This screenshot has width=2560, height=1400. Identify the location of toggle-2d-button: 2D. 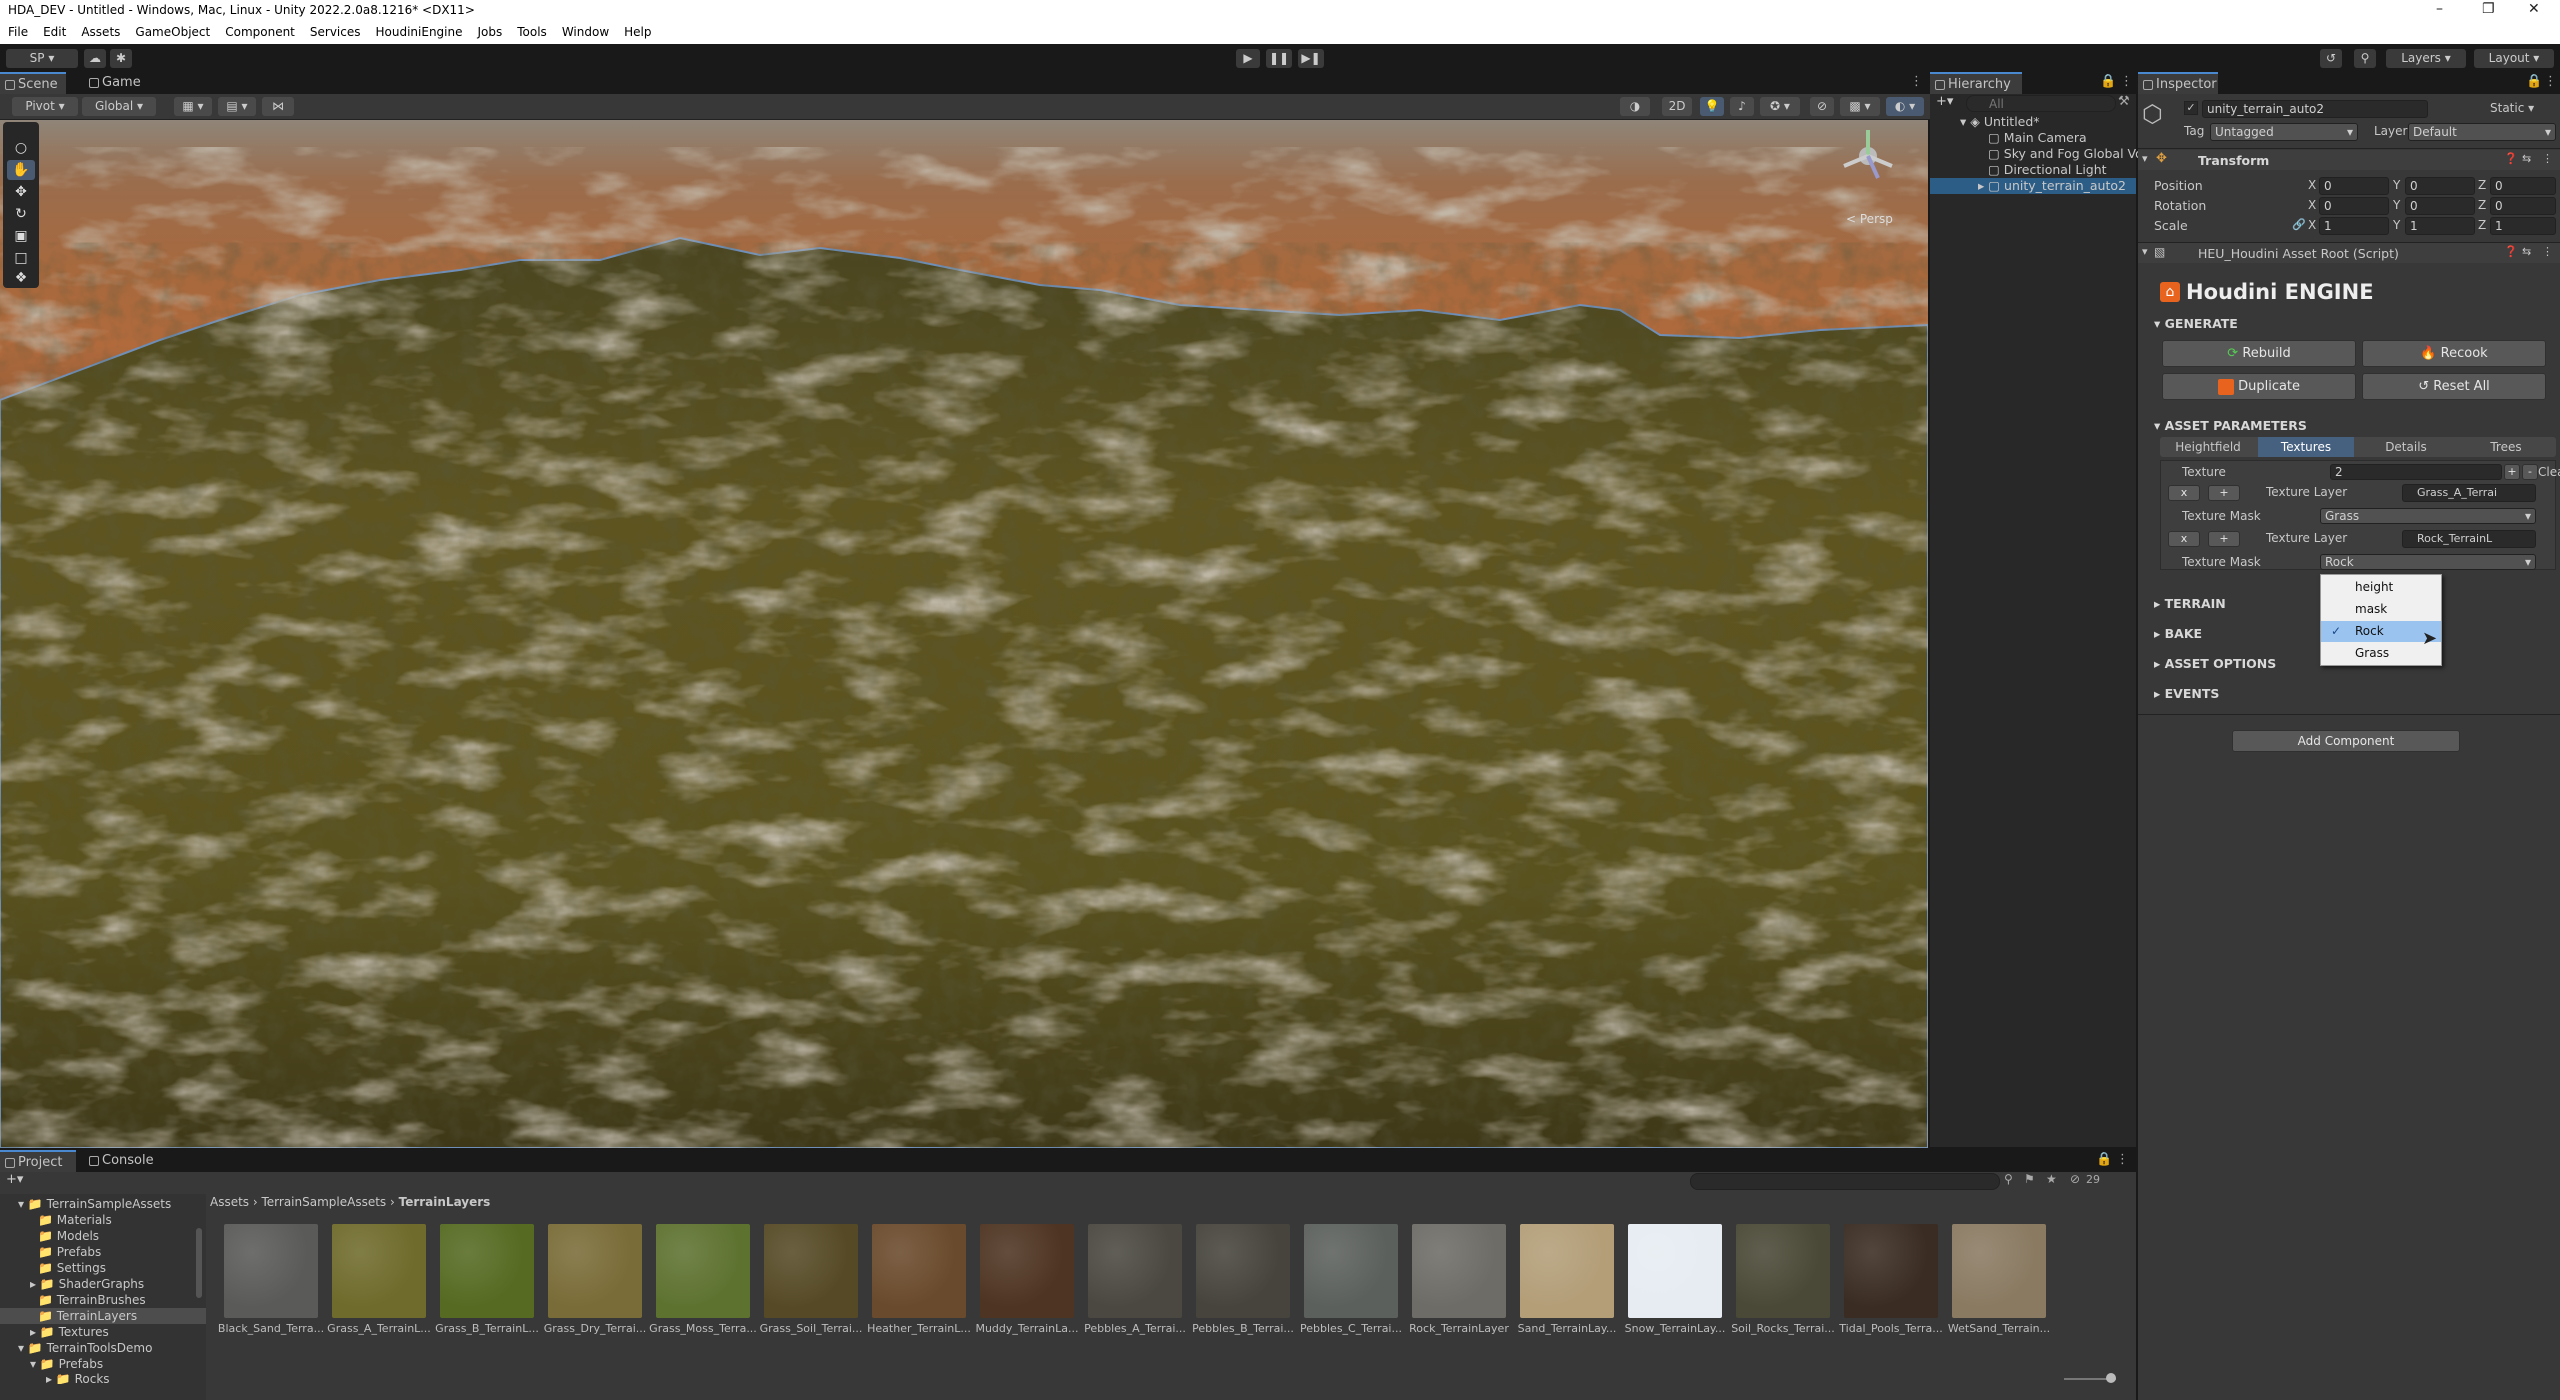
(1677, 106).